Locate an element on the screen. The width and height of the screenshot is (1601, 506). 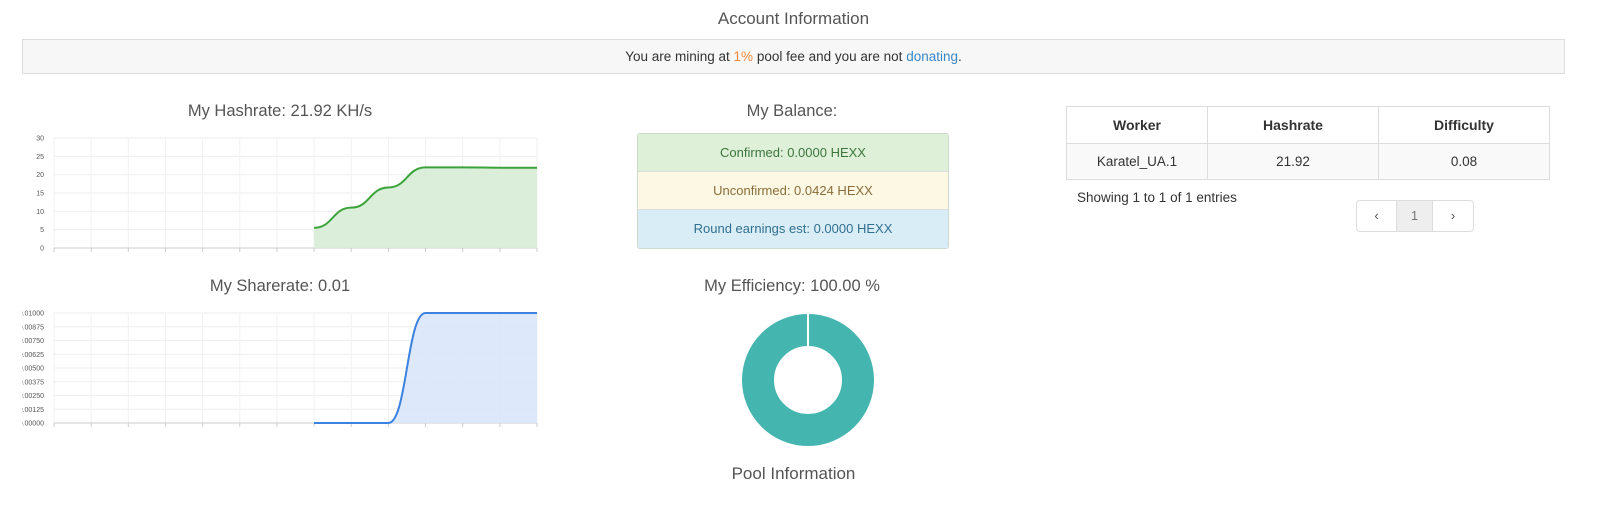
worker-name-cell: Karatel_UA.1 is located at coordinates (1137, 161).